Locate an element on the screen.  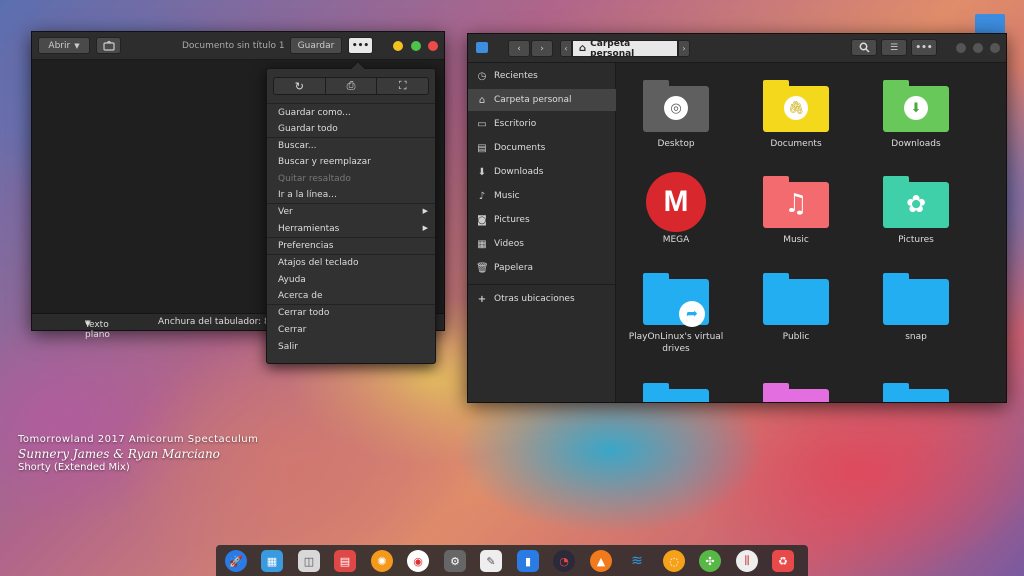
text-editor-icon: ✎ is located at coordinates (491, 561).